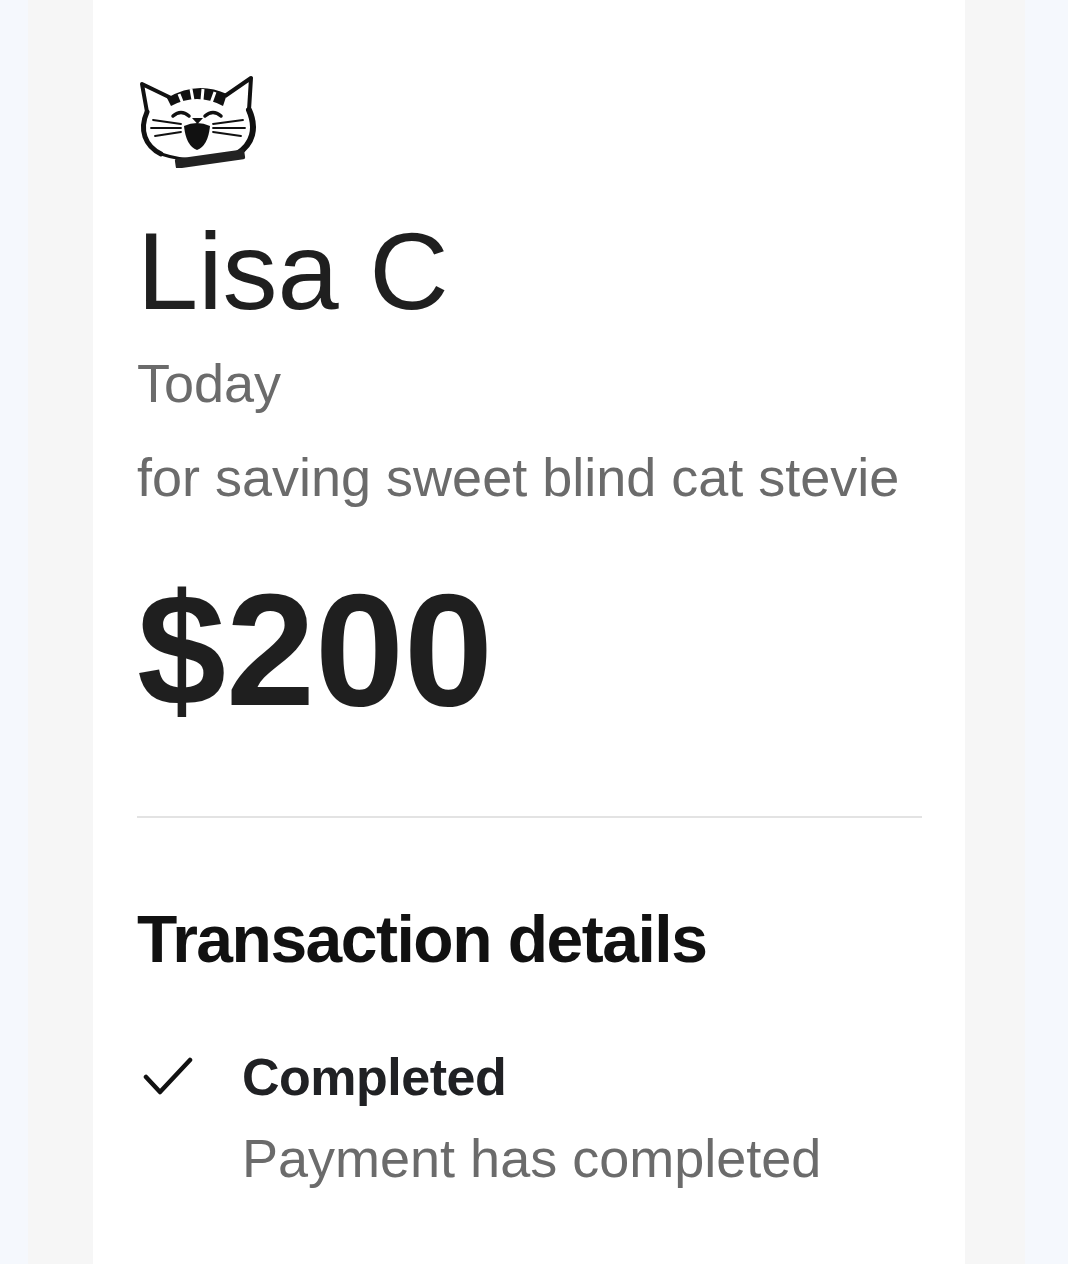 The height and width of the screenshot is (1264, 1068). Describe the element at coordinates (518, 478) in the screenshot. I see `payment-note: for saving sweet blind cat stevie` at that location.